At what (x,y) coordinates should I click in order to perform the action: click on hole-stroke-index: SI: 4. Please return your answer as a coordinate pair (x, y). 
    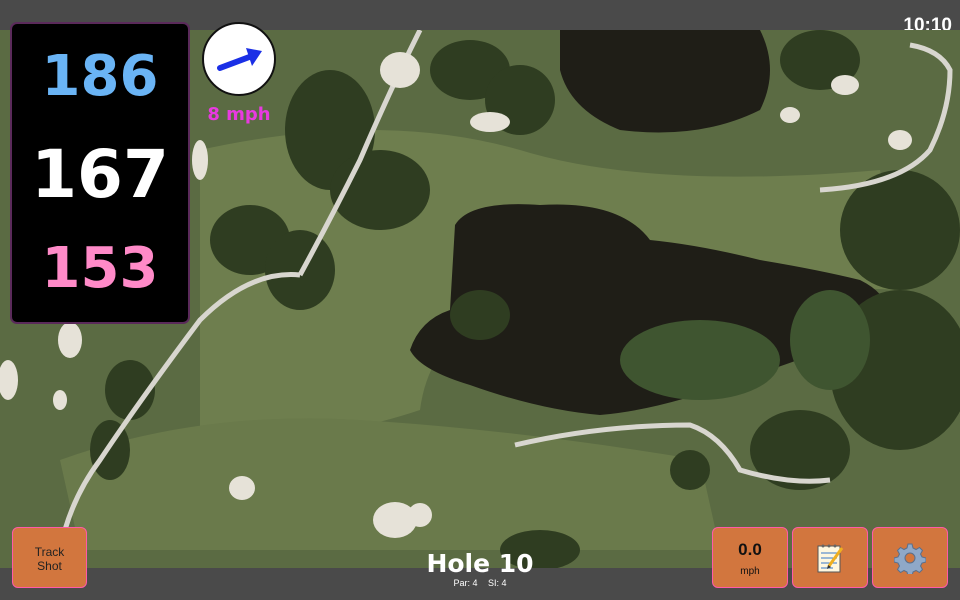
    Looking at the image, I should click on (497, 583).